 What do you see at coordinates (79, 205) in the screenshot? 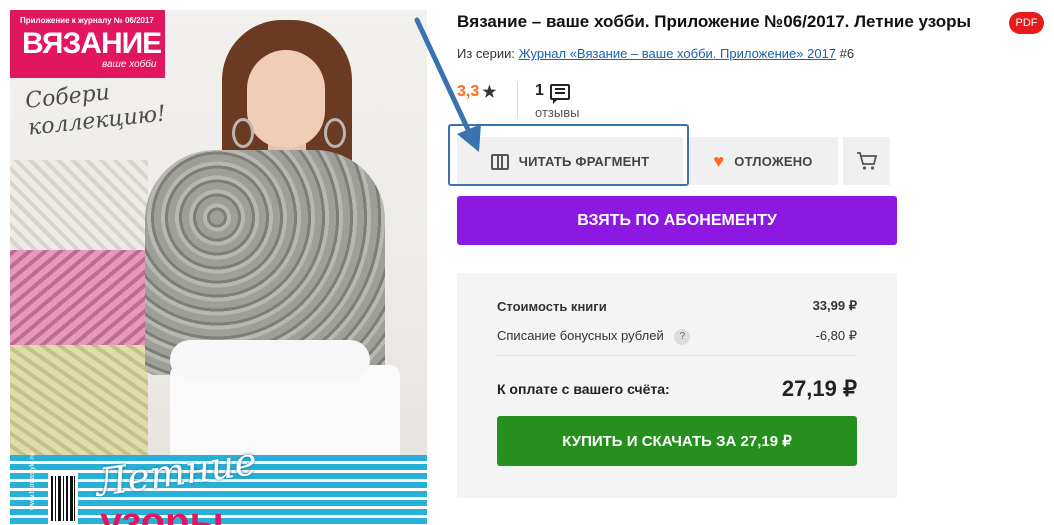
I see `knit-swatch-white` at bounding box center [79, 205].